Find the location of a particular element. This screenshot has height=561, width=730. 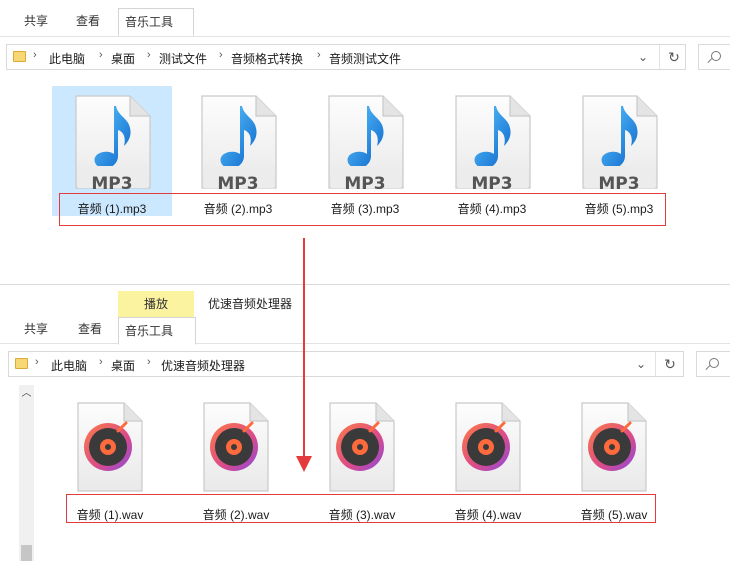

scroll-up-icon: ︿ is located at coordinates (26, 394).